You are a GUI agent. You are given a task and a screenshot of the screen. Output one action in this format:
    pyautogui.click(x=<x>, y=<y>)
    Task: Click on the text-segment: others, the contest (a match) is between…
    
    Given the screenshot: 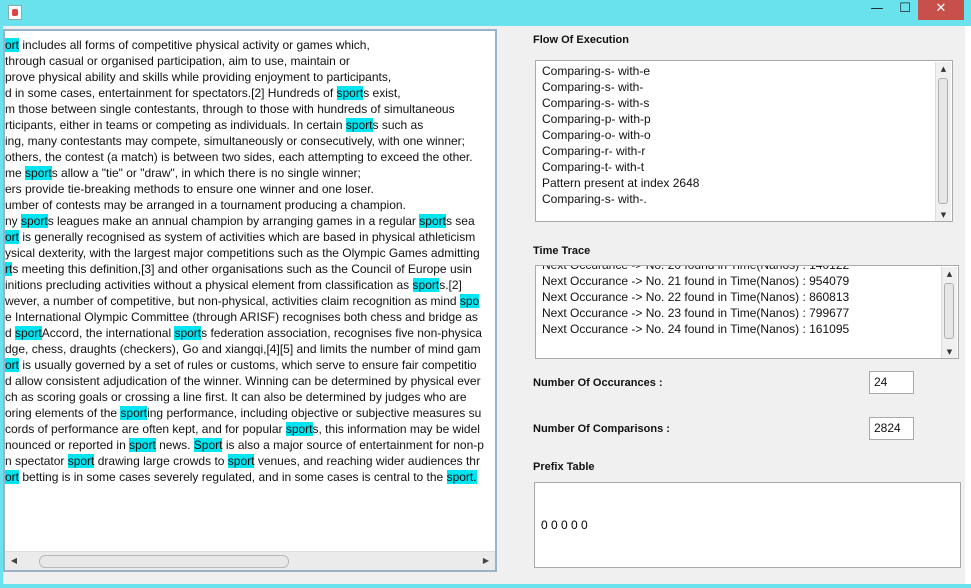 What is the action you would take?
    pyautogui.click(x=239, y=157)
    